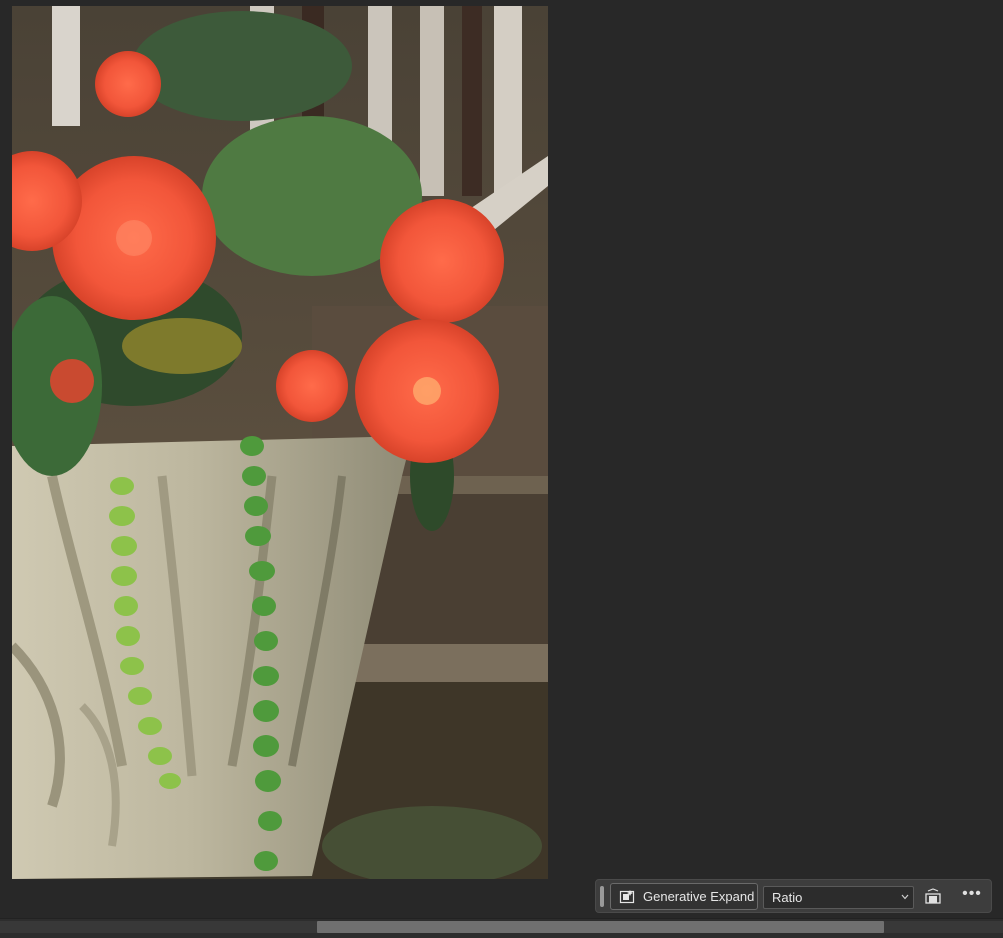  I want to click on generative-expand-button: Generative Expand, so click(684, 896).